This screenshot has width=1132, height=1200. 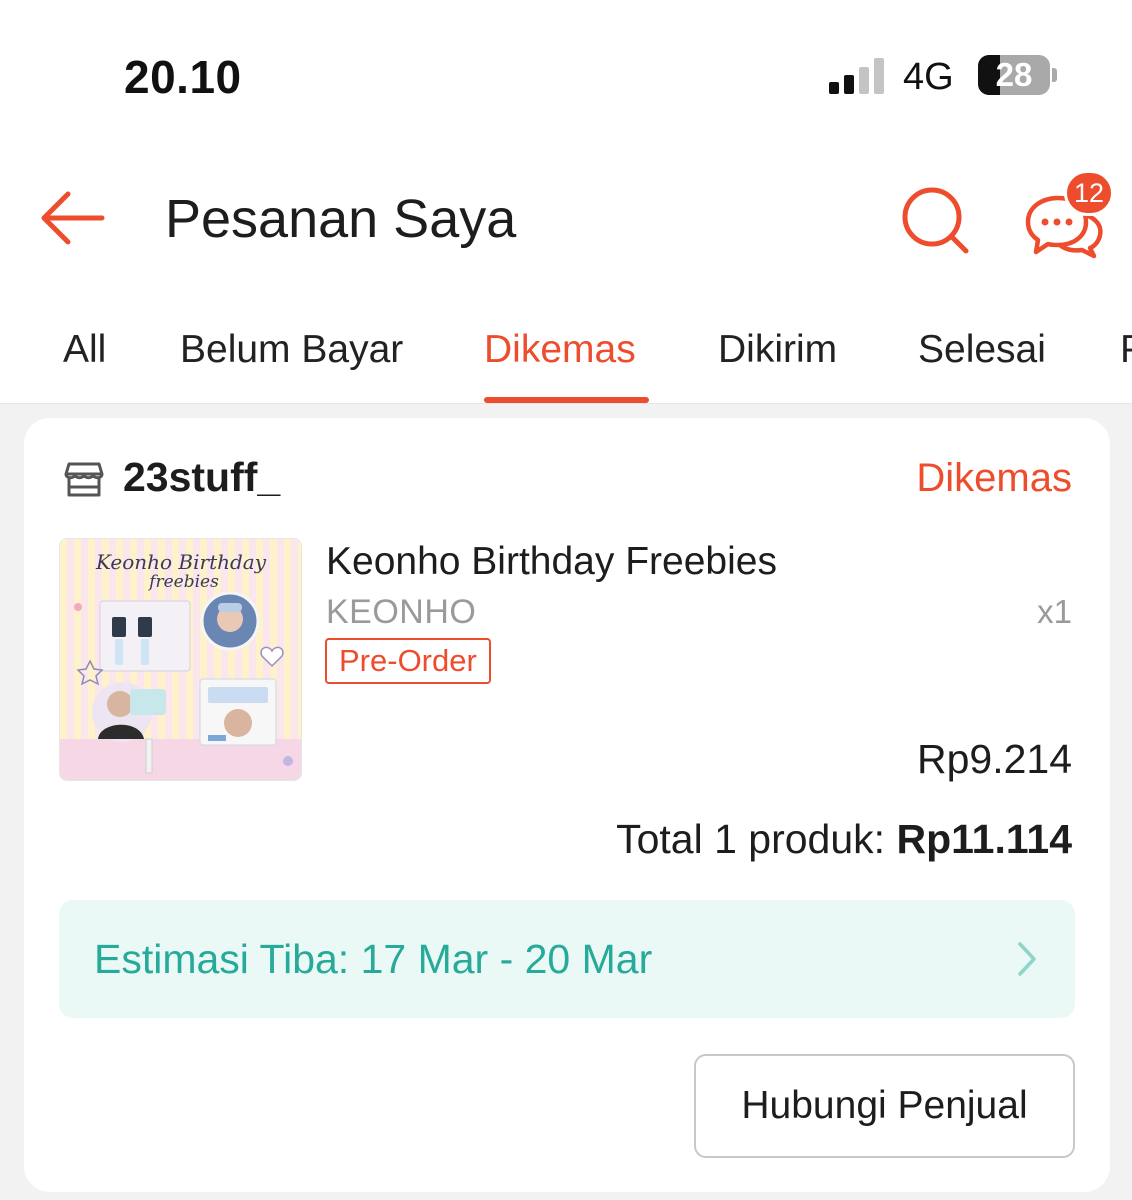 What do you see at coordinates (928, 77) in the screenshot?
I see `network-type: 4G` at bounding box center [928, 77].